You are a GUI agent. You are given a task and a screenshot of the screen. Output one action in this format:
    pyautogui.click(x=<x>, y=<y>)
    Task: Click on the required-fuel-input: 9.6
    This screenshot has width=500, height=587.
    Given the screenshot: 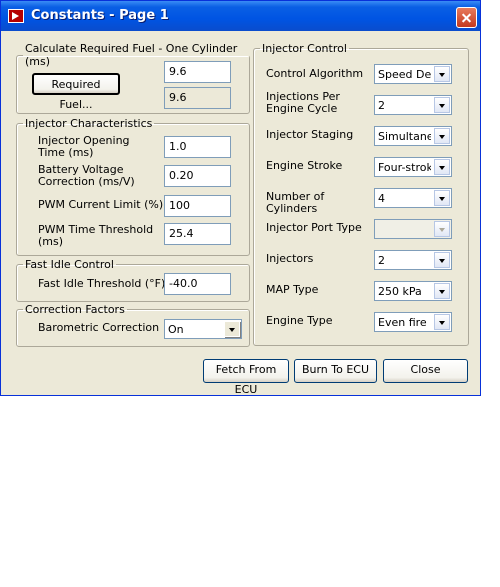 What is the action you would take?
    pyautogui.click(x=197, y=72)
    